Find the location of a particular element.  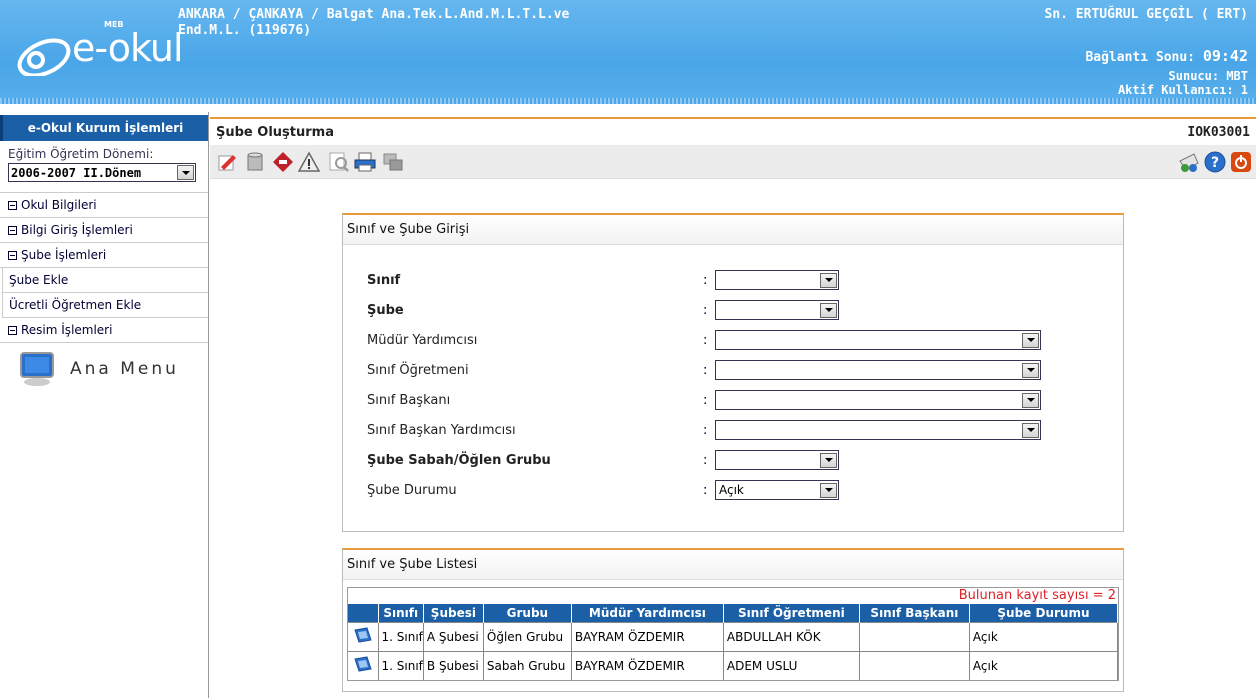

sidebar-item-label: Resim İşlemleri is located at coordinates (67, 330).